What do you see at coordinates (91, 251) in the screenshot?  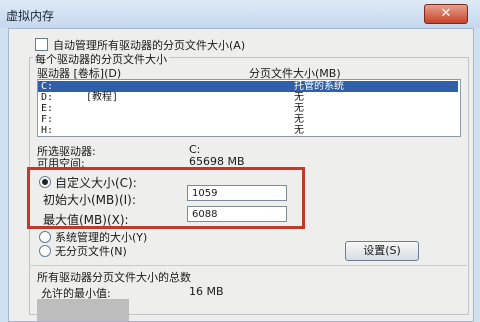 I see `no-paging-label: 无分页文件(N)` at bounding box center [91, 251].